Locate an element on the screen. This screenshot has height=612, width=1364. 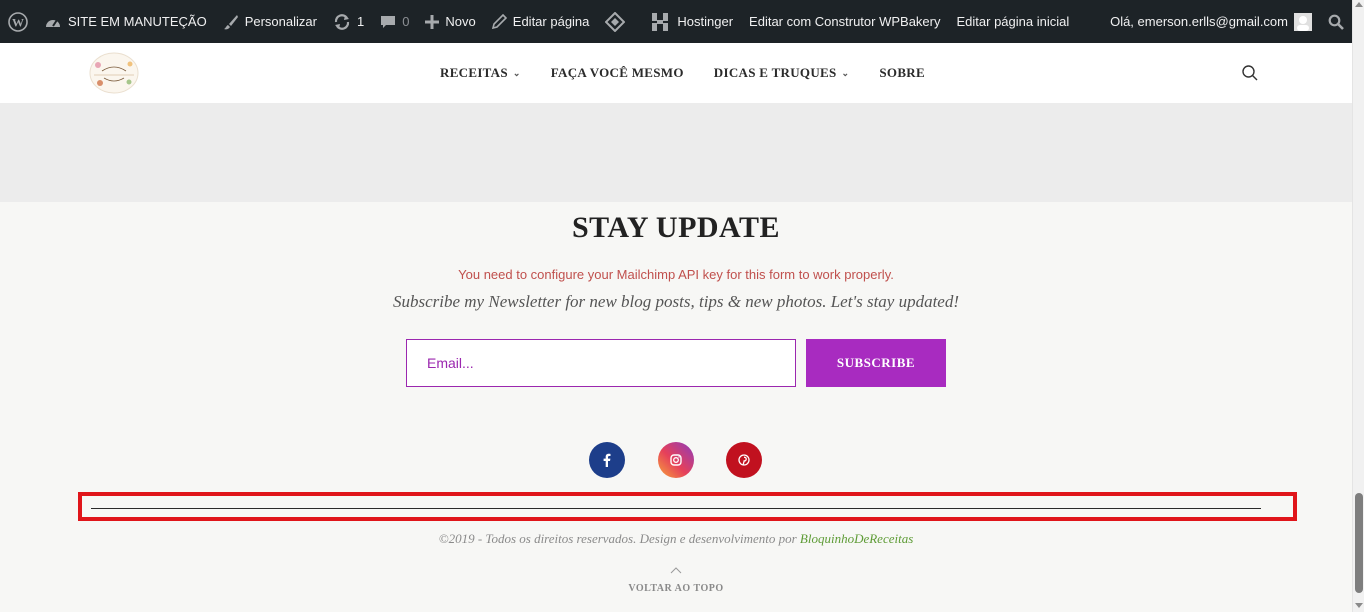
wpbakery-edit-link: Editar com Construtor WPBakery is located at coordinates (844, 21).